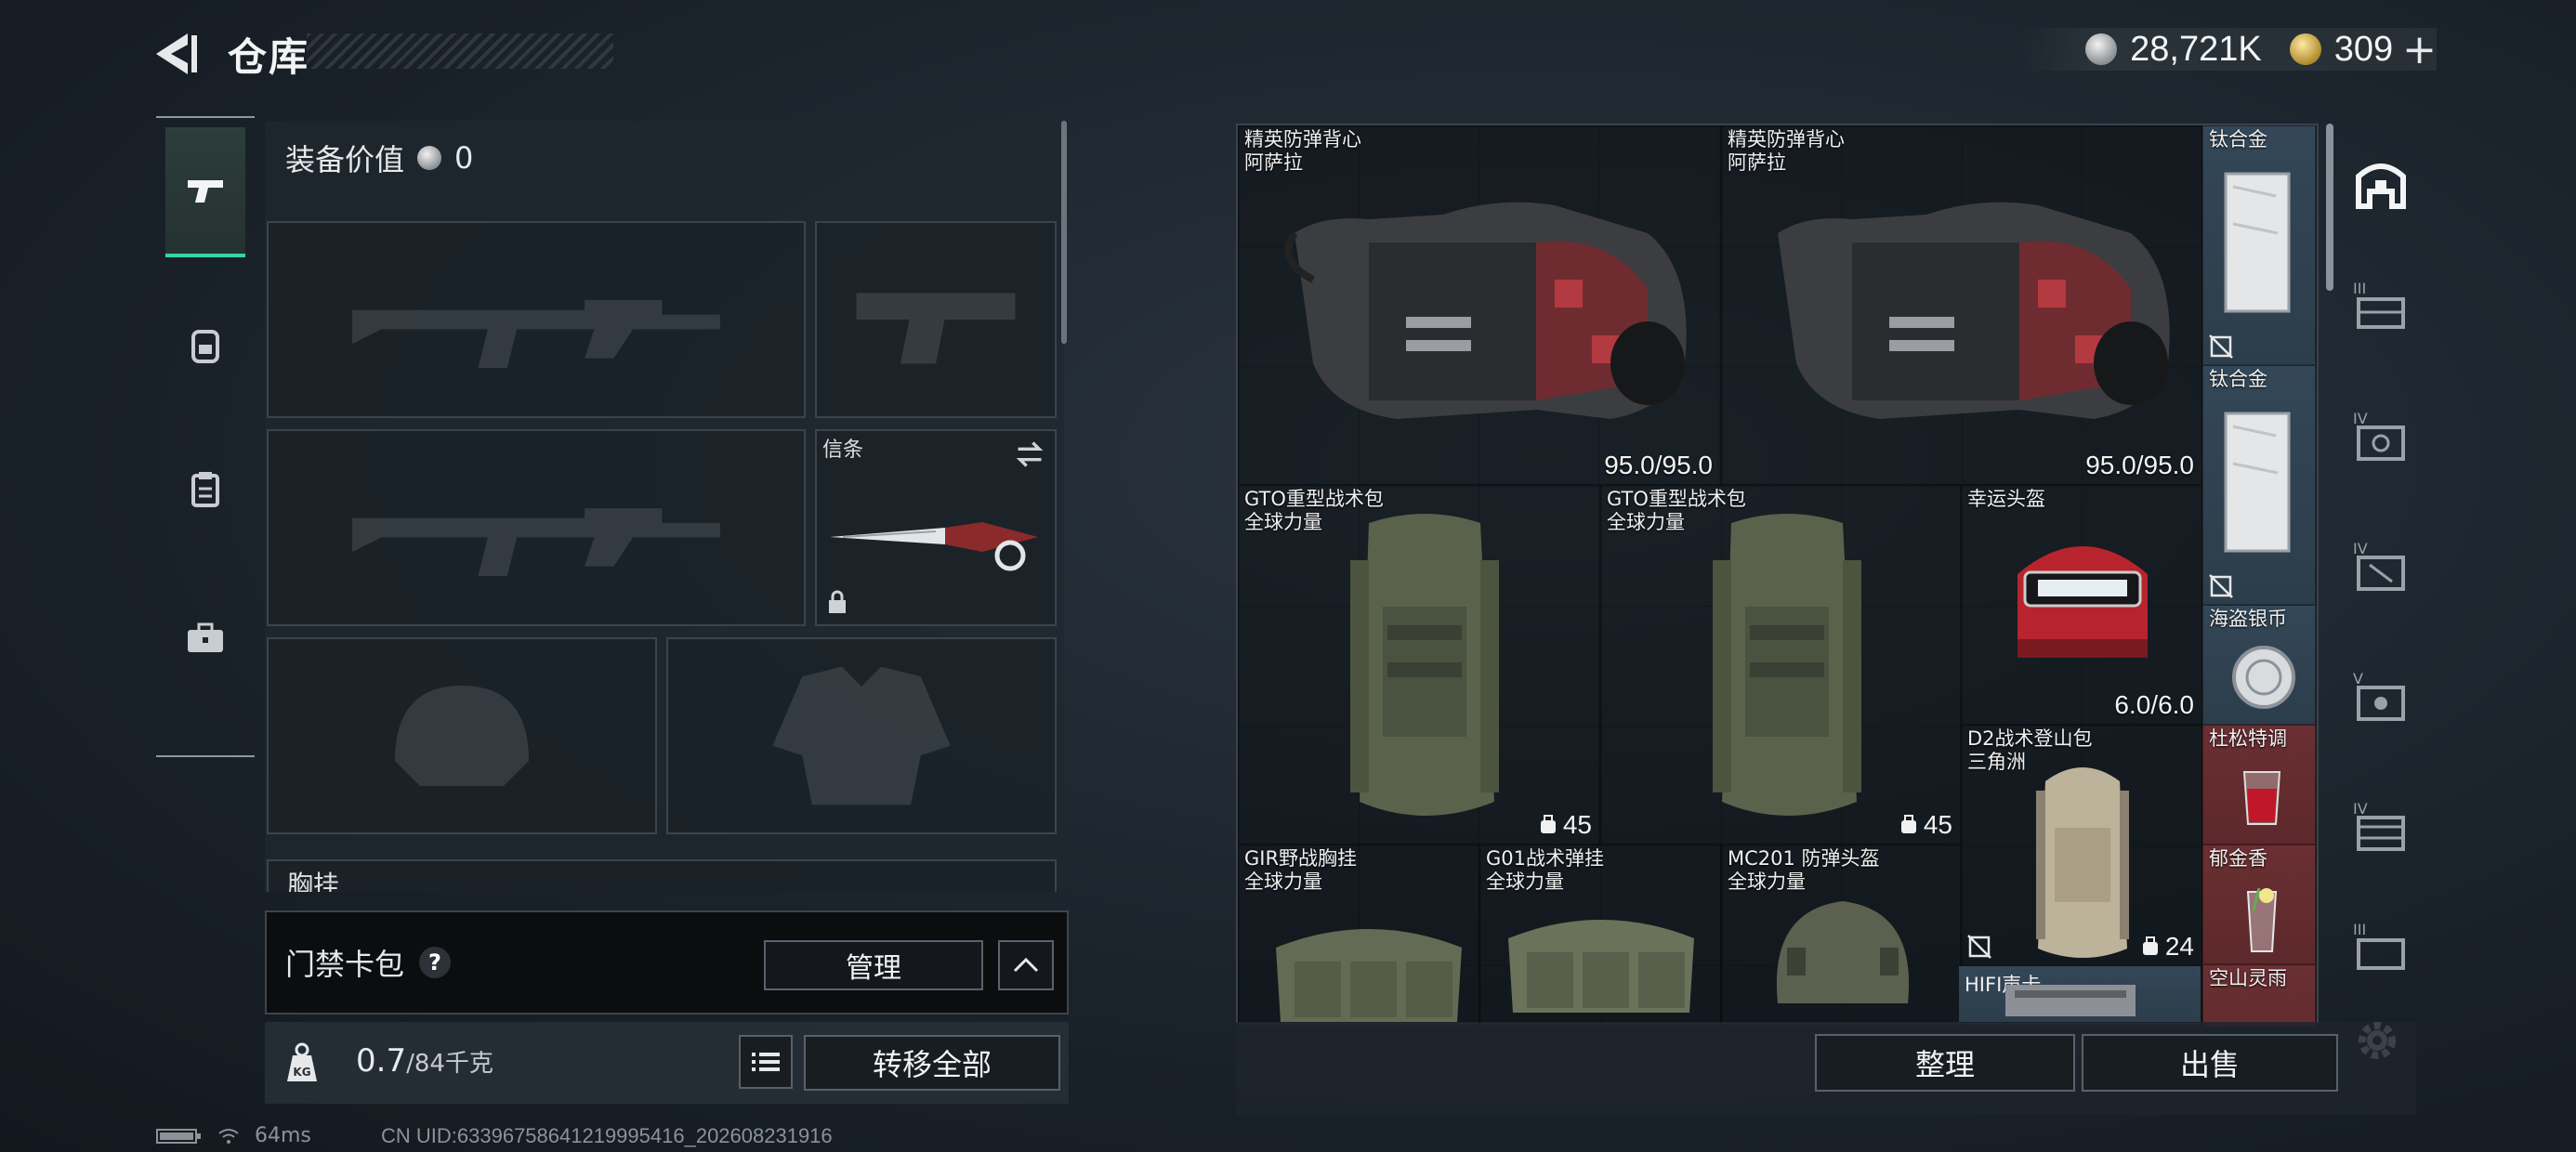 This screenshot has height=1152, width=2576. Describe the element at coordinates (1841, 935) in the screenshot. I see `storage-item-mc201-helmet: MC201 防弹头盔 全球力量` at that location.